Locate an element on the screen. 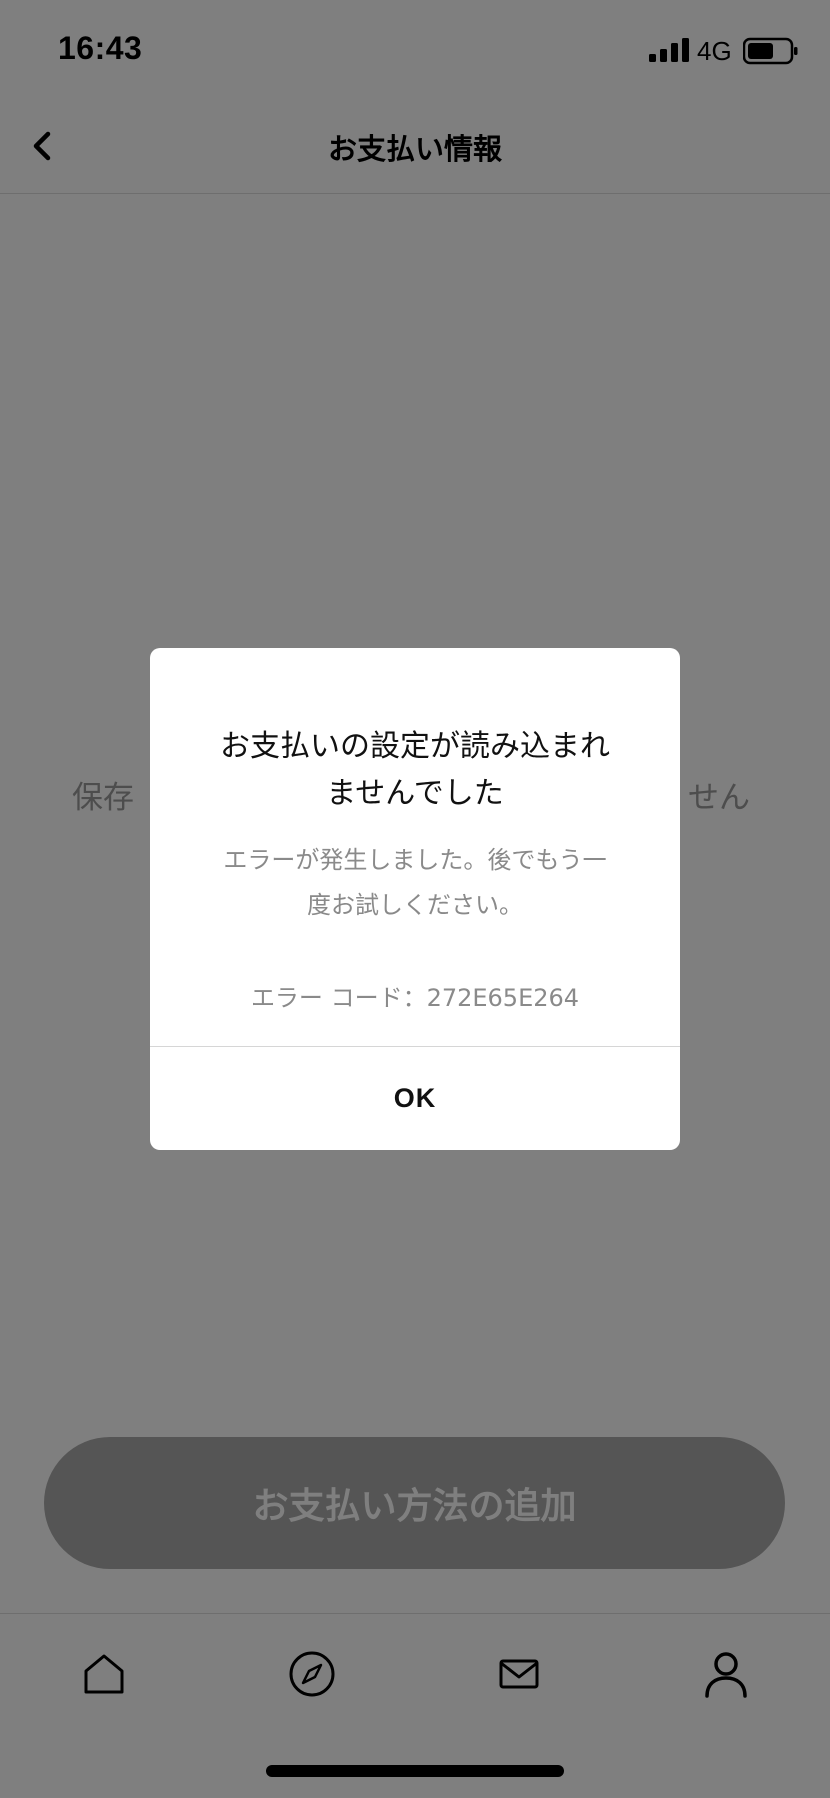 This screenshot has height=1798, width=830. dialog-message-line-2: 度お試しください。 is located at coordinates (415, 905).